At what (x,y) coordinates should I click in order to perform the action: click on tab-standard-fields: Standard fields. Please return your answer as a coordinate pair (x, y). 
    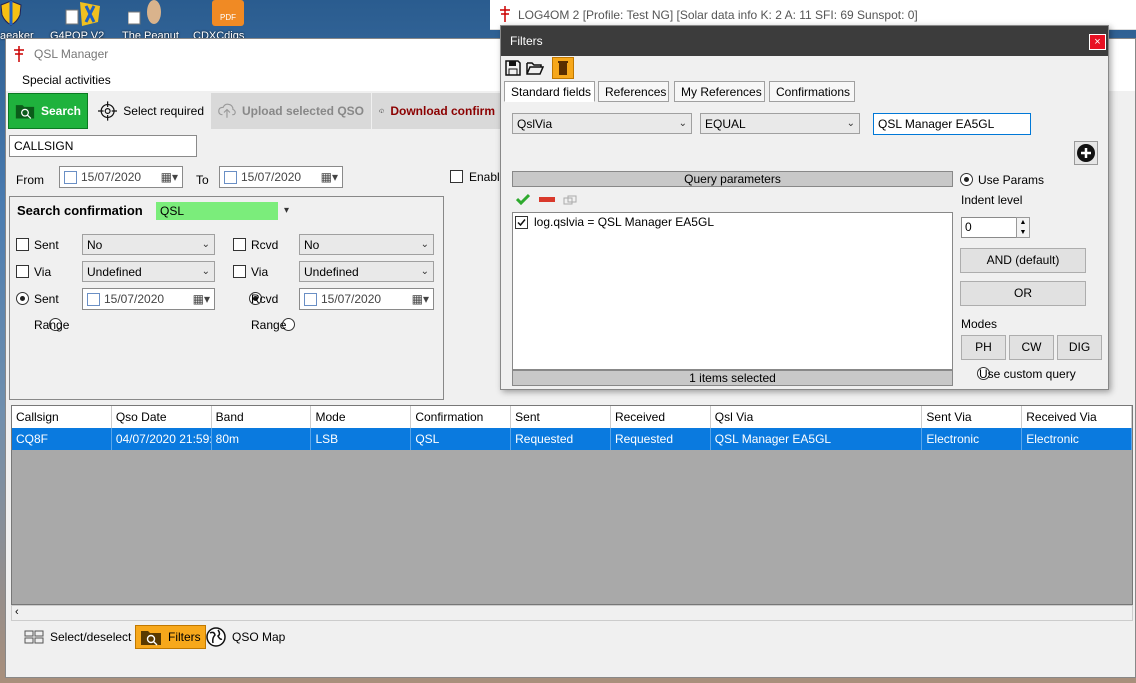
    Looking at the image, I should click on (549, 91).